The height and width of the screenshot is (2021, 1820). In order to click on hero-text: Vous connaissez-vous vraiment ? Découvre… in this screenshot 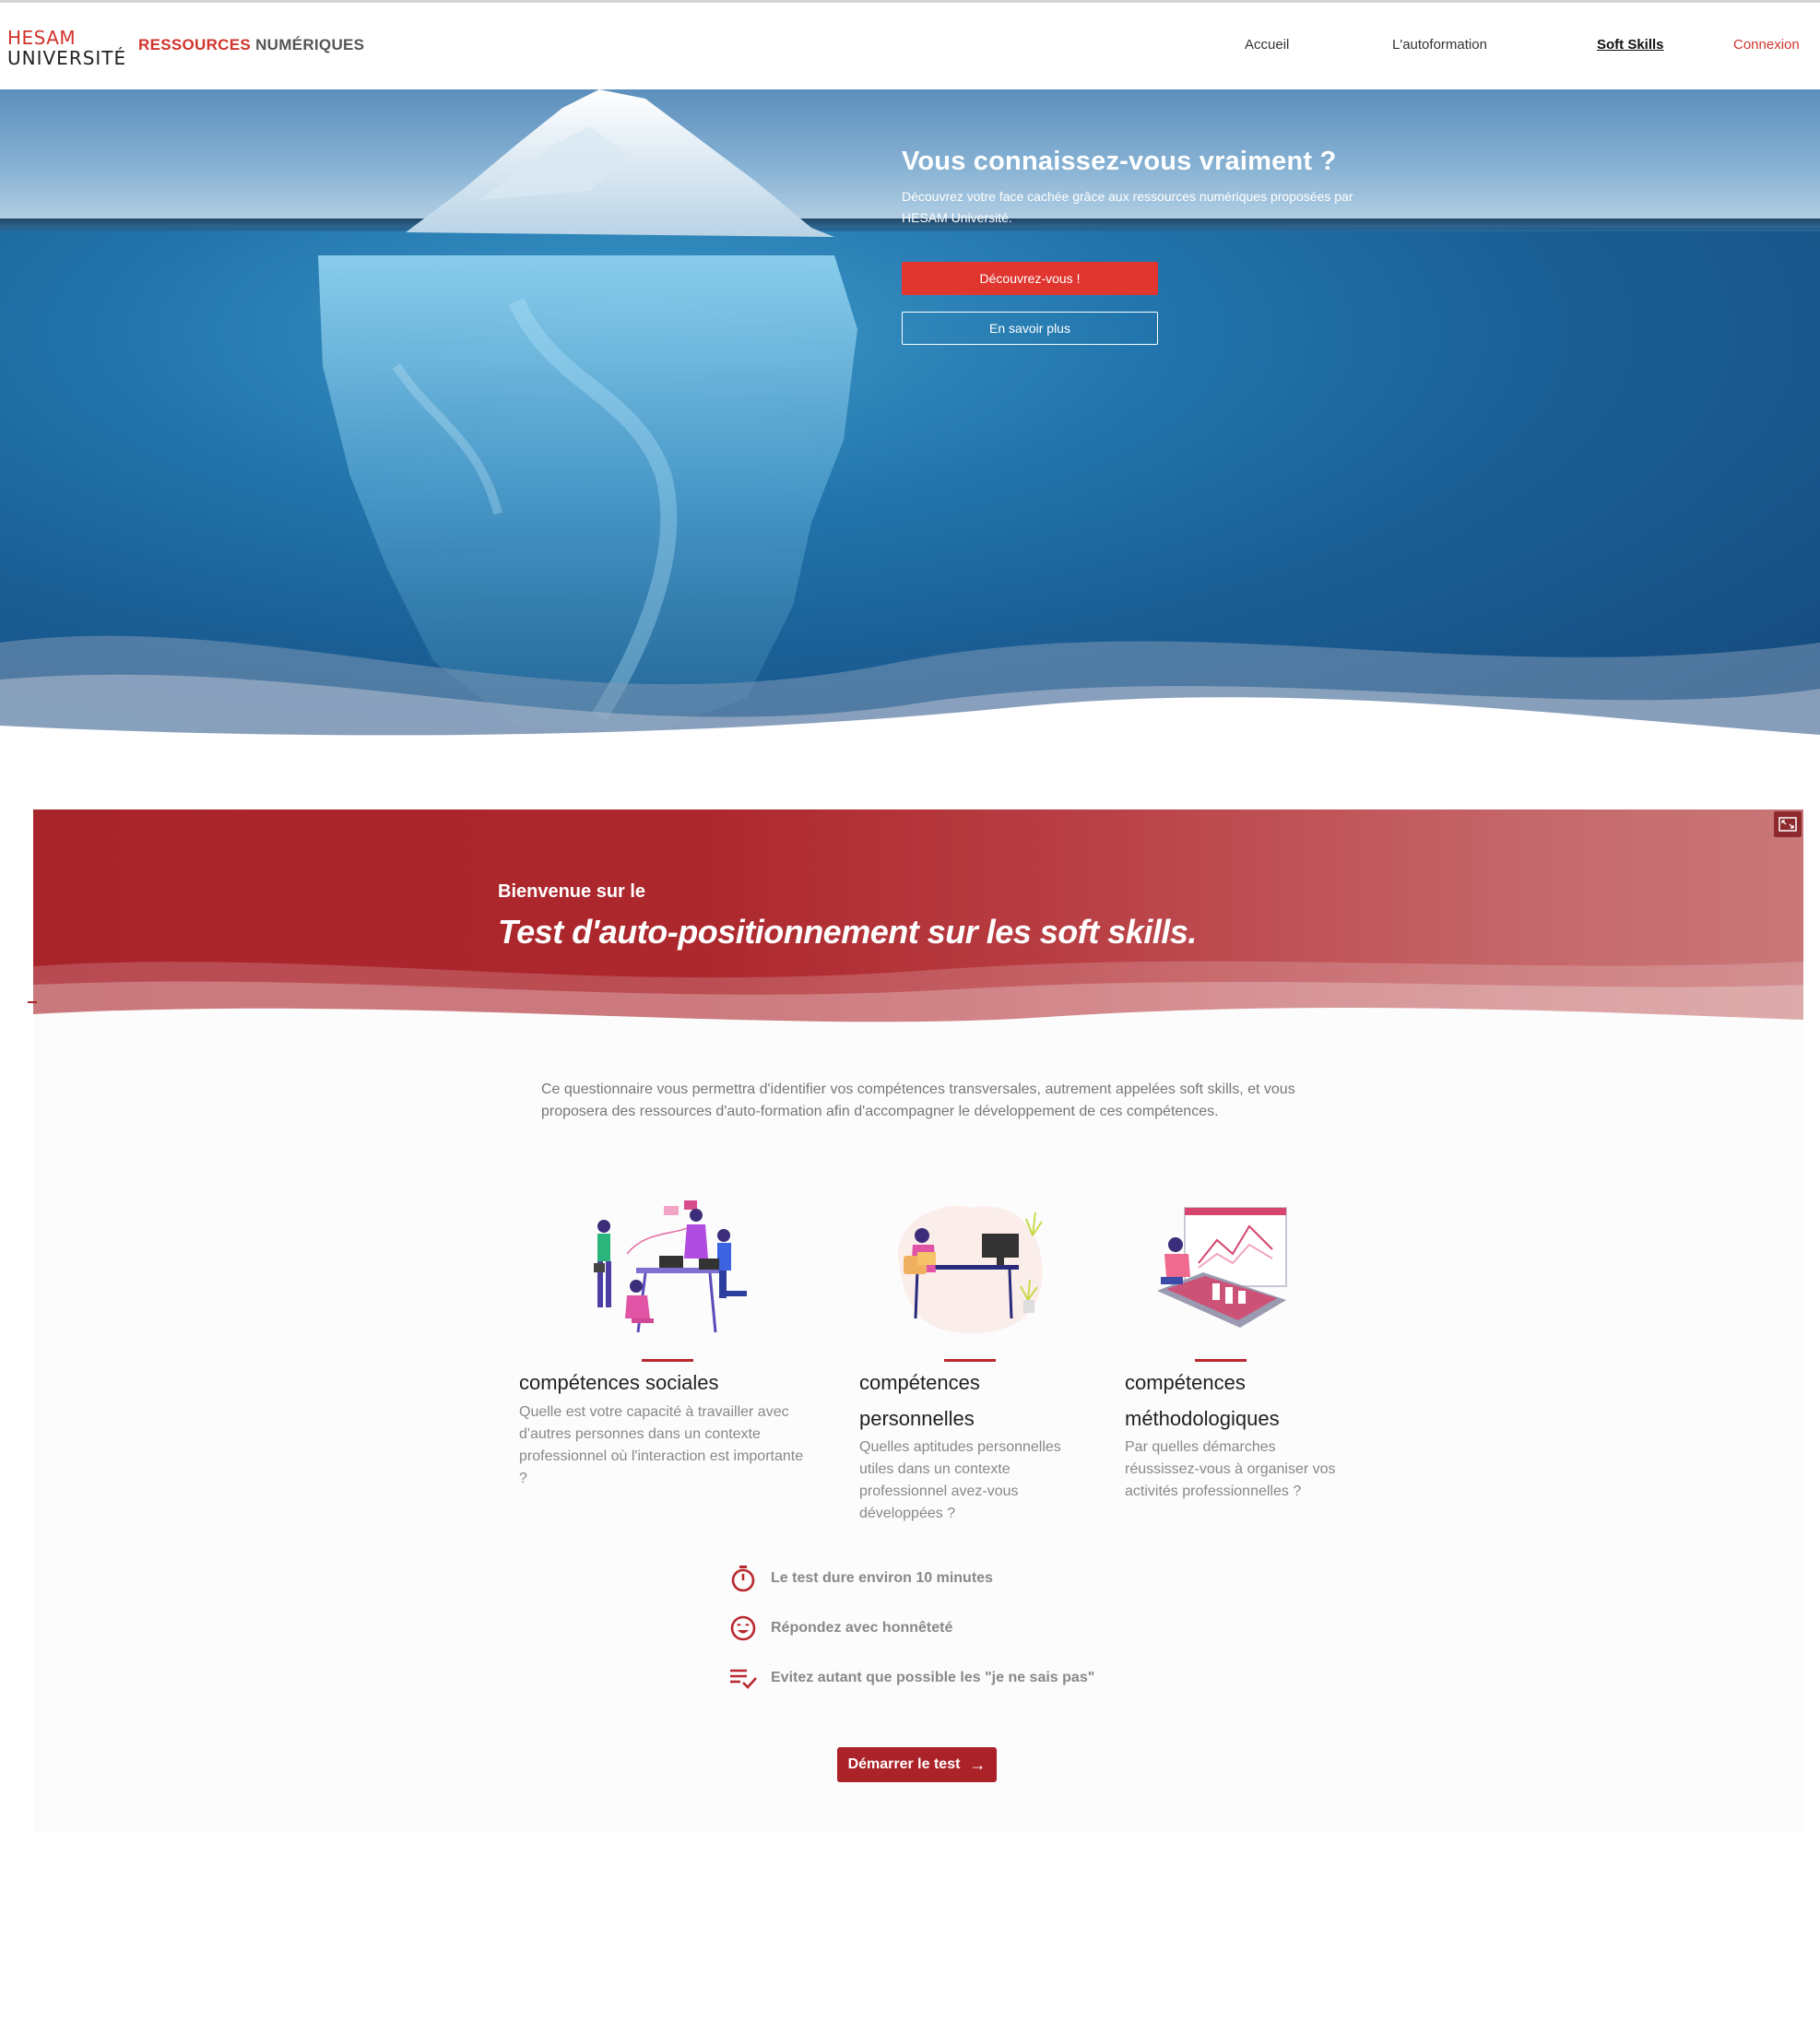, I will do `click(1160, 188)`.